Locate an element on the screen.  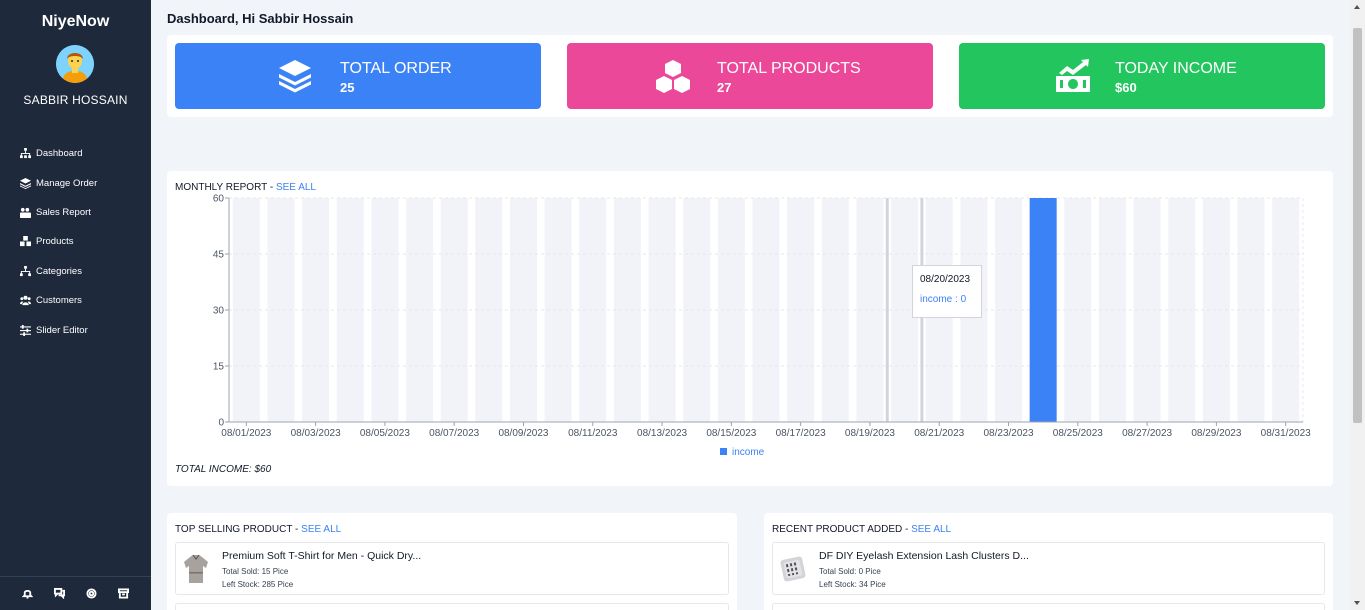
page-title: Dashboard, Hi Sabbir Hossain is located at coordinates (260, 18).